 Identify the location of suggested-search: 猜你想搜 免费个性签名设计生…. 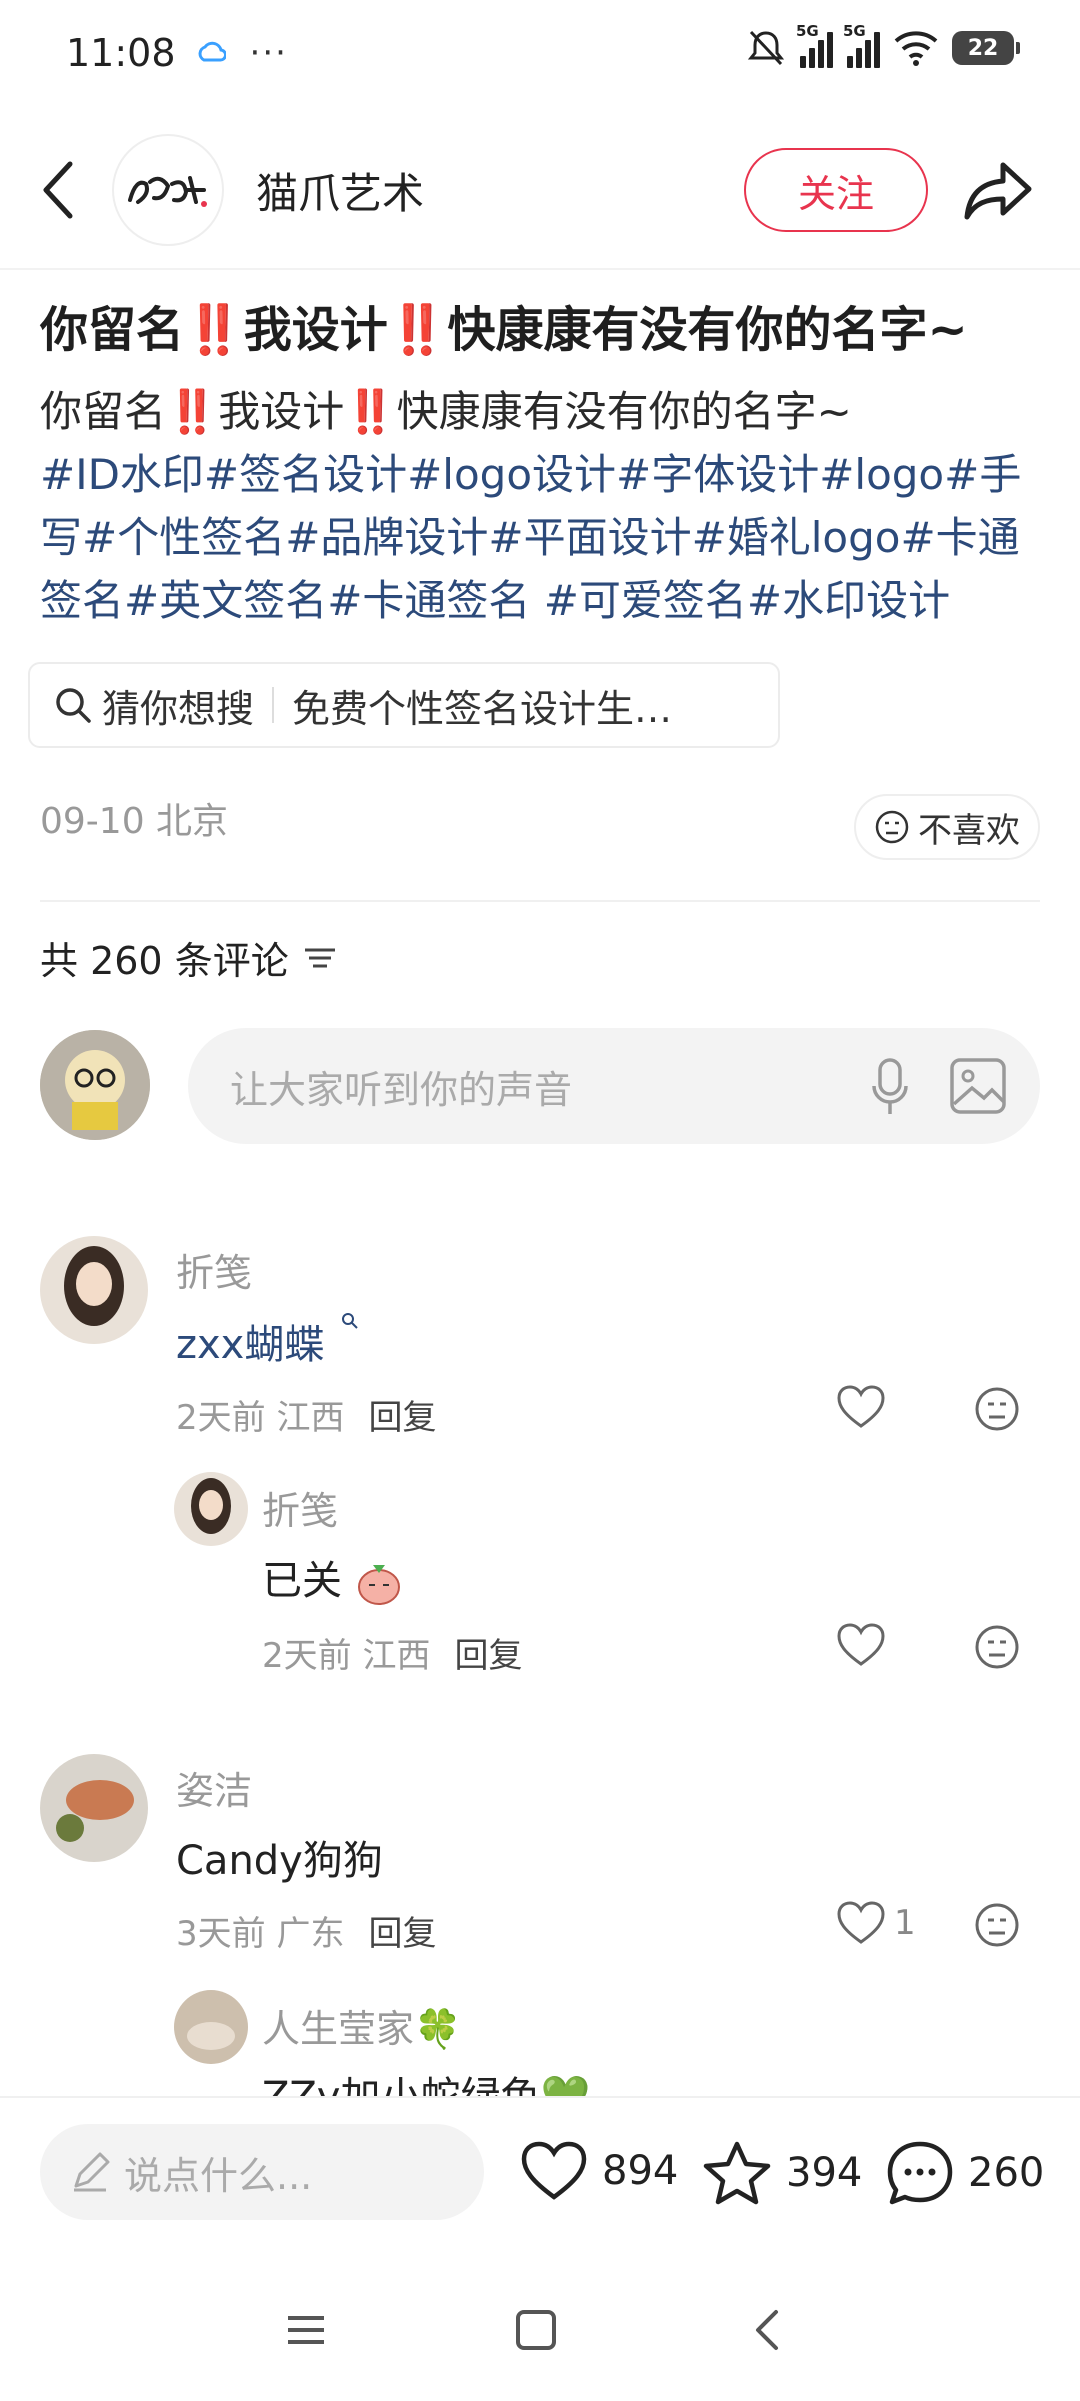
(404, 705).